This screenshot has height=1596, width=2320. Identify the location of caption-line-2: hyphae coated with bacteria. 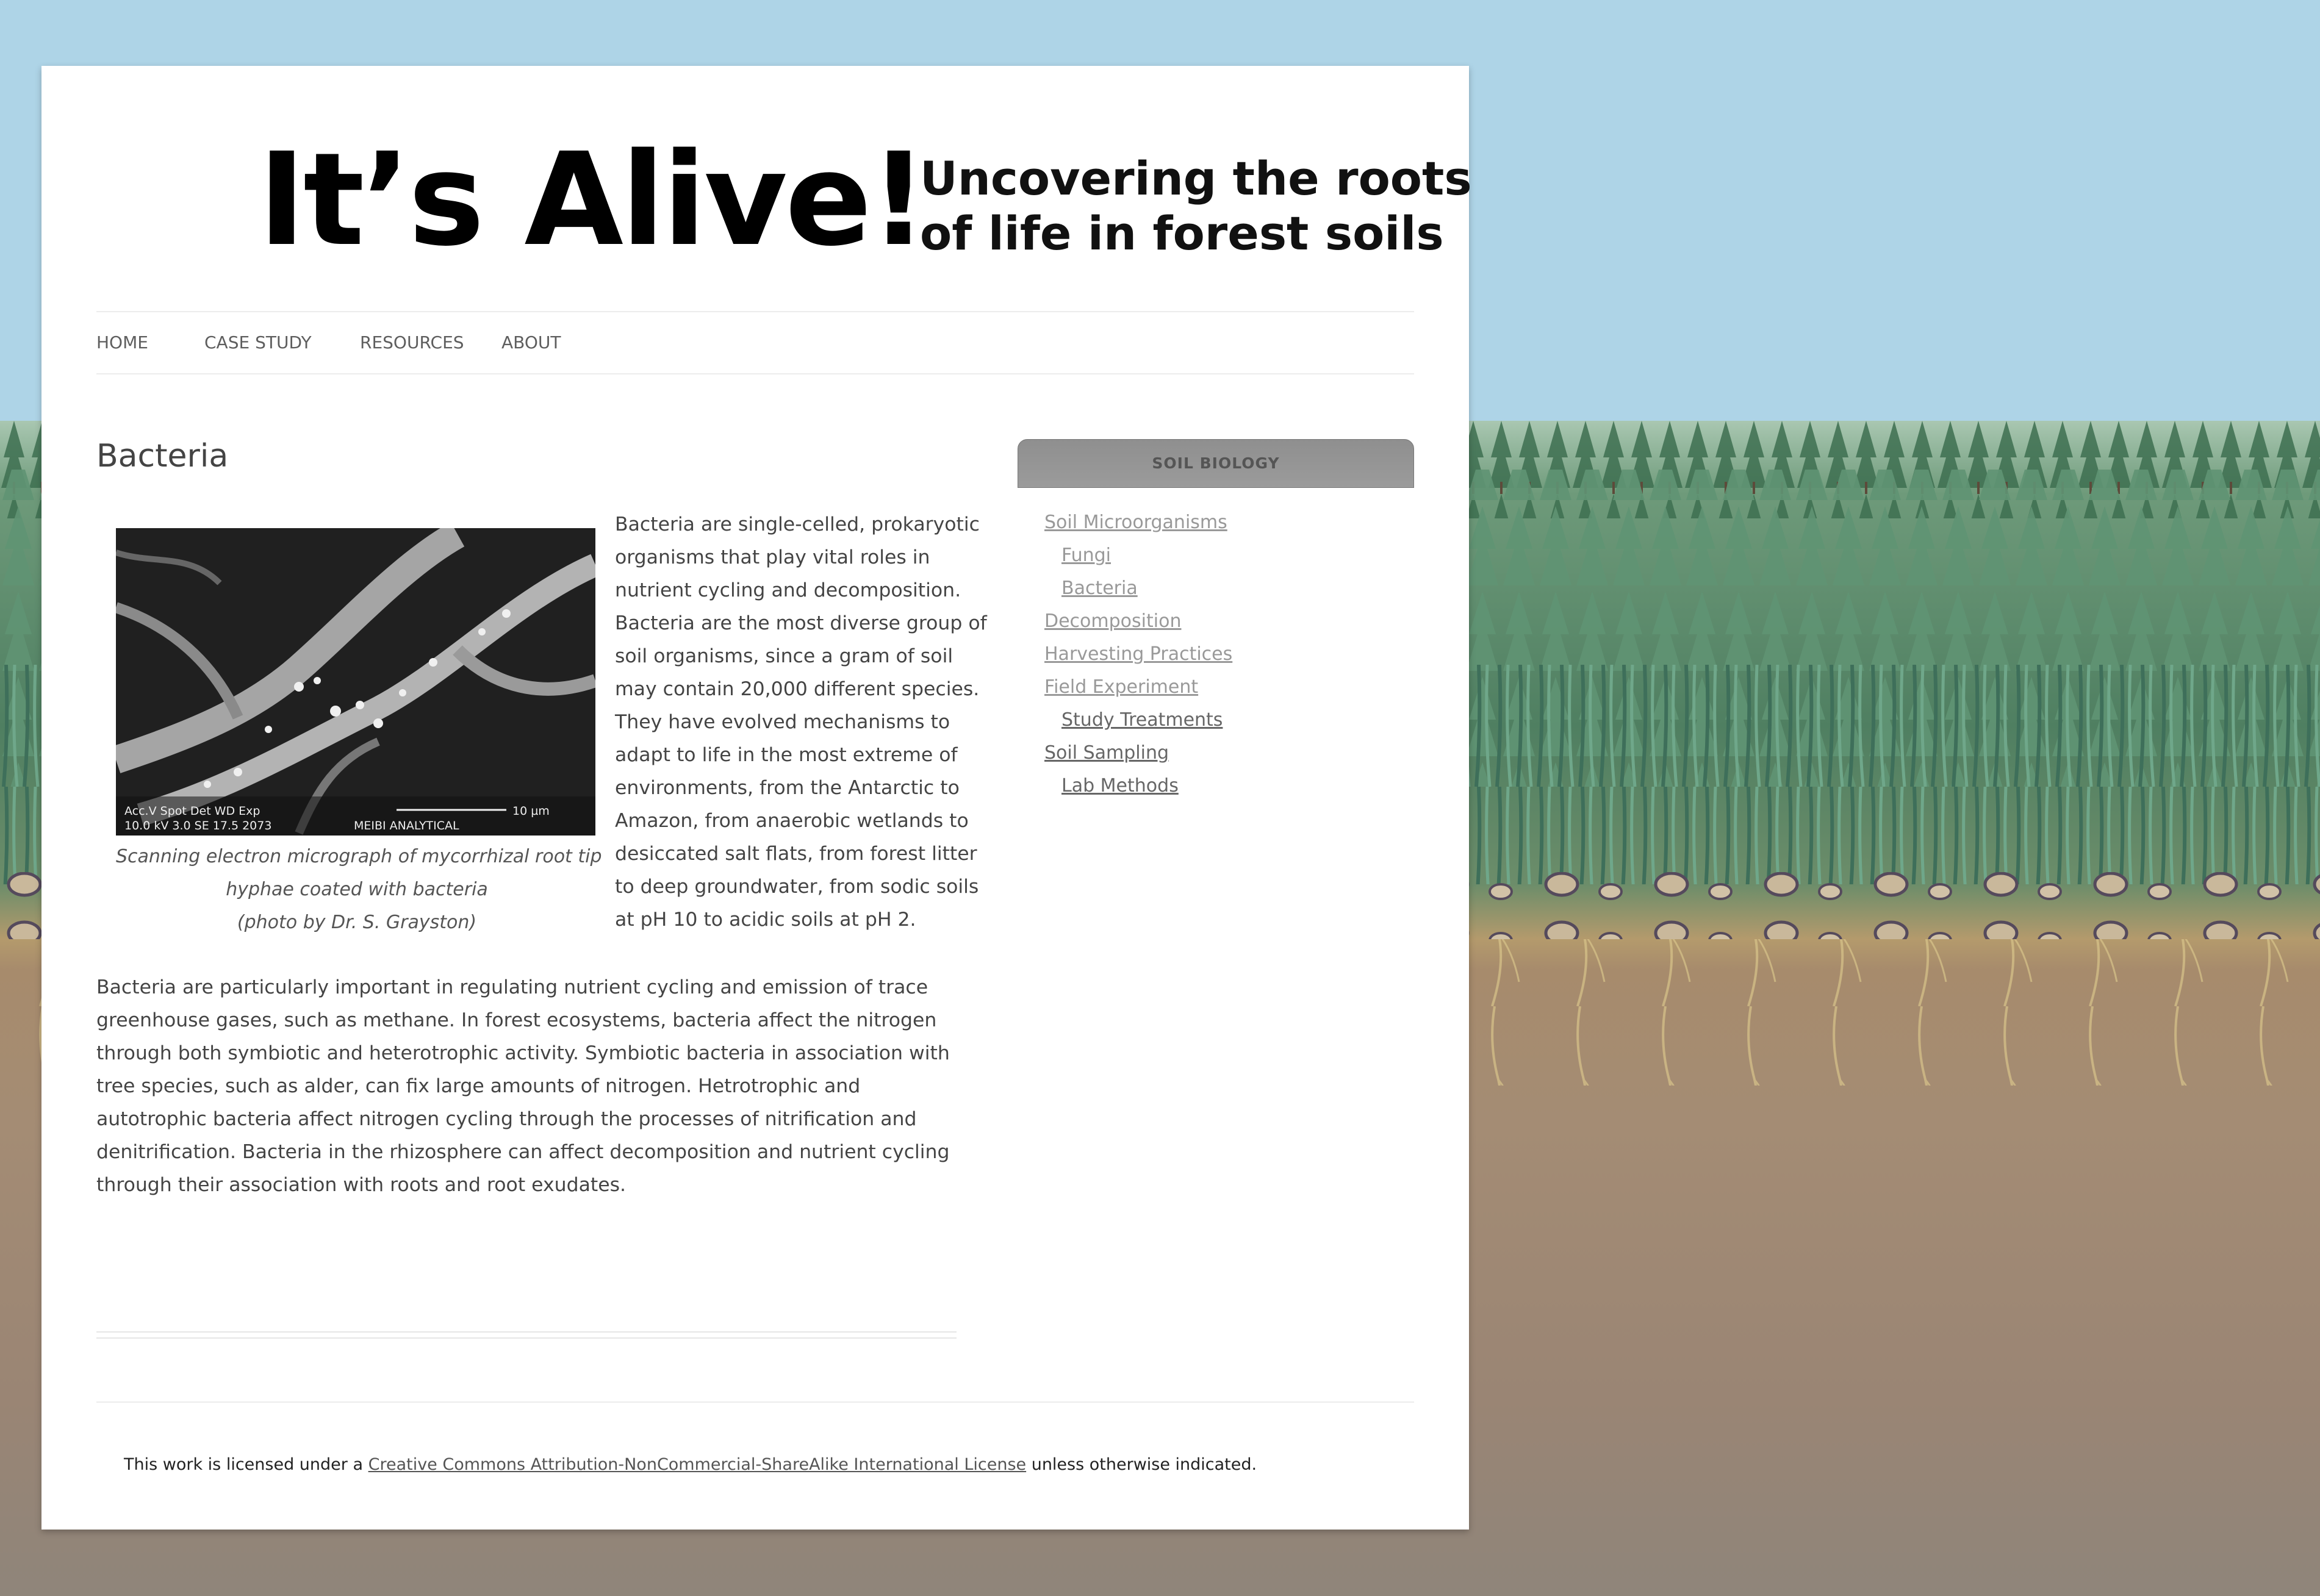
(357, 889).